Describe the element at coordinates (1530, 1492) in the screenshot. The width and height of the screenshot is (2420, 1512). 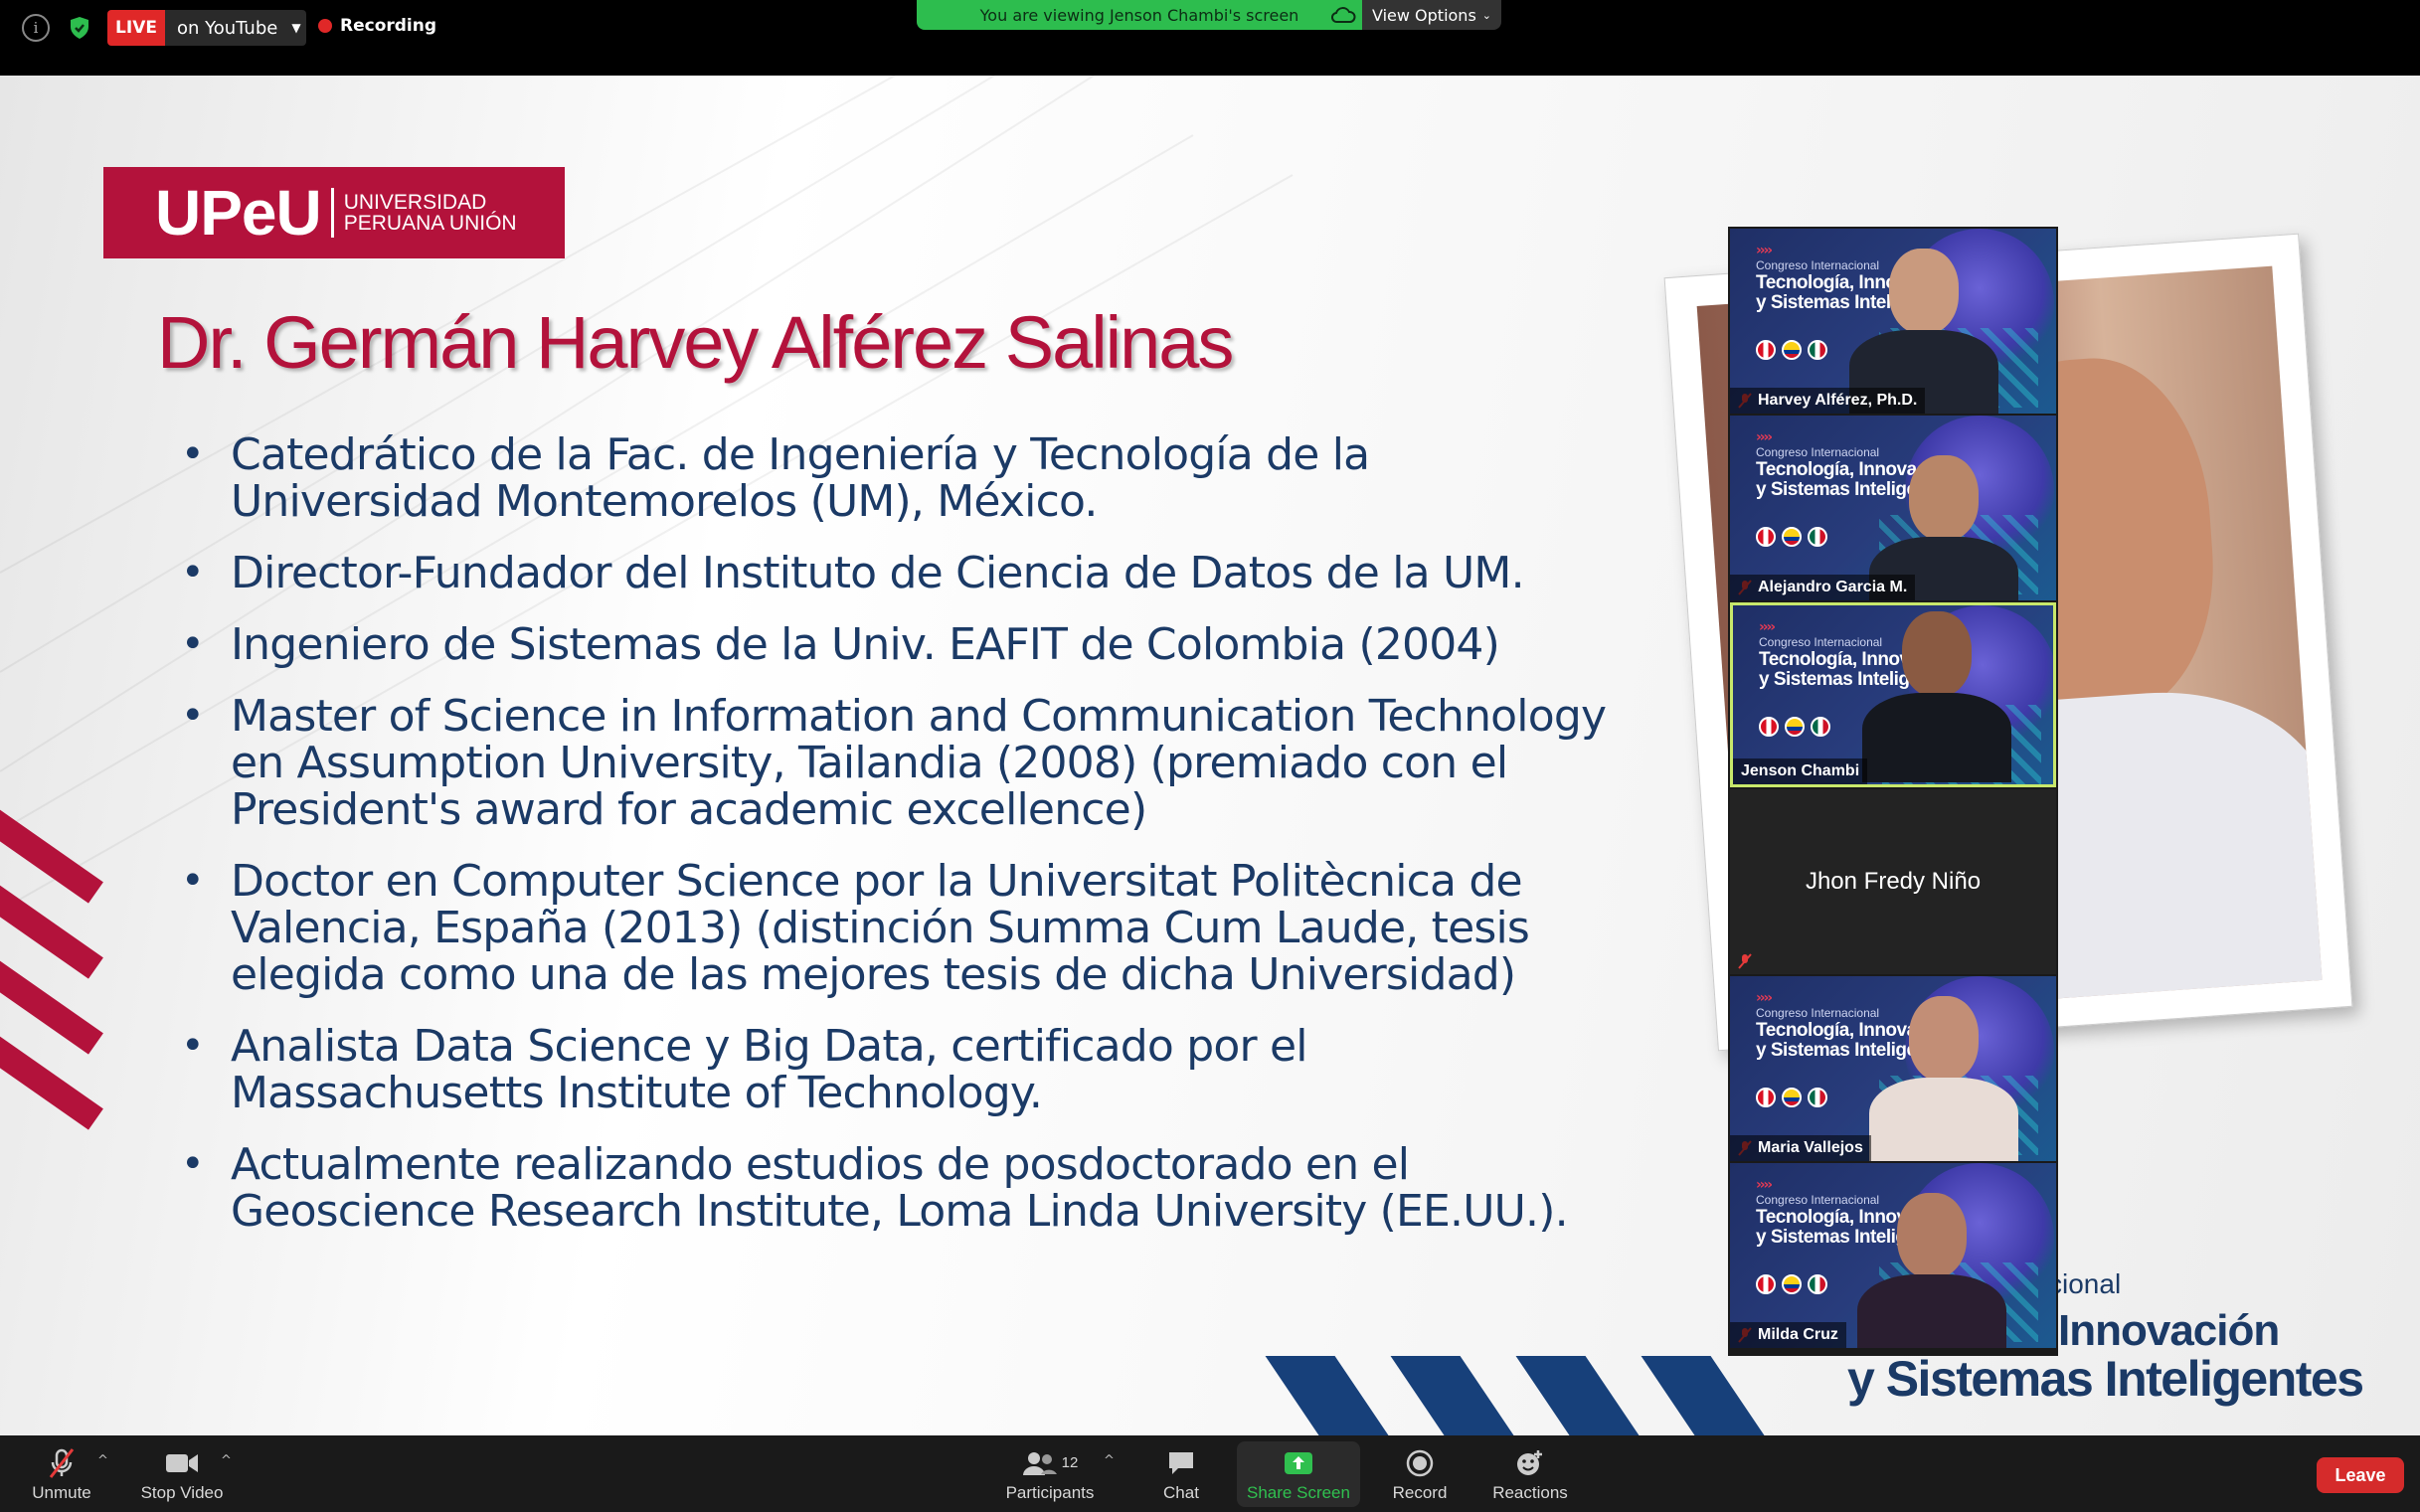
I see `reactions-label: Reactions` at that location.